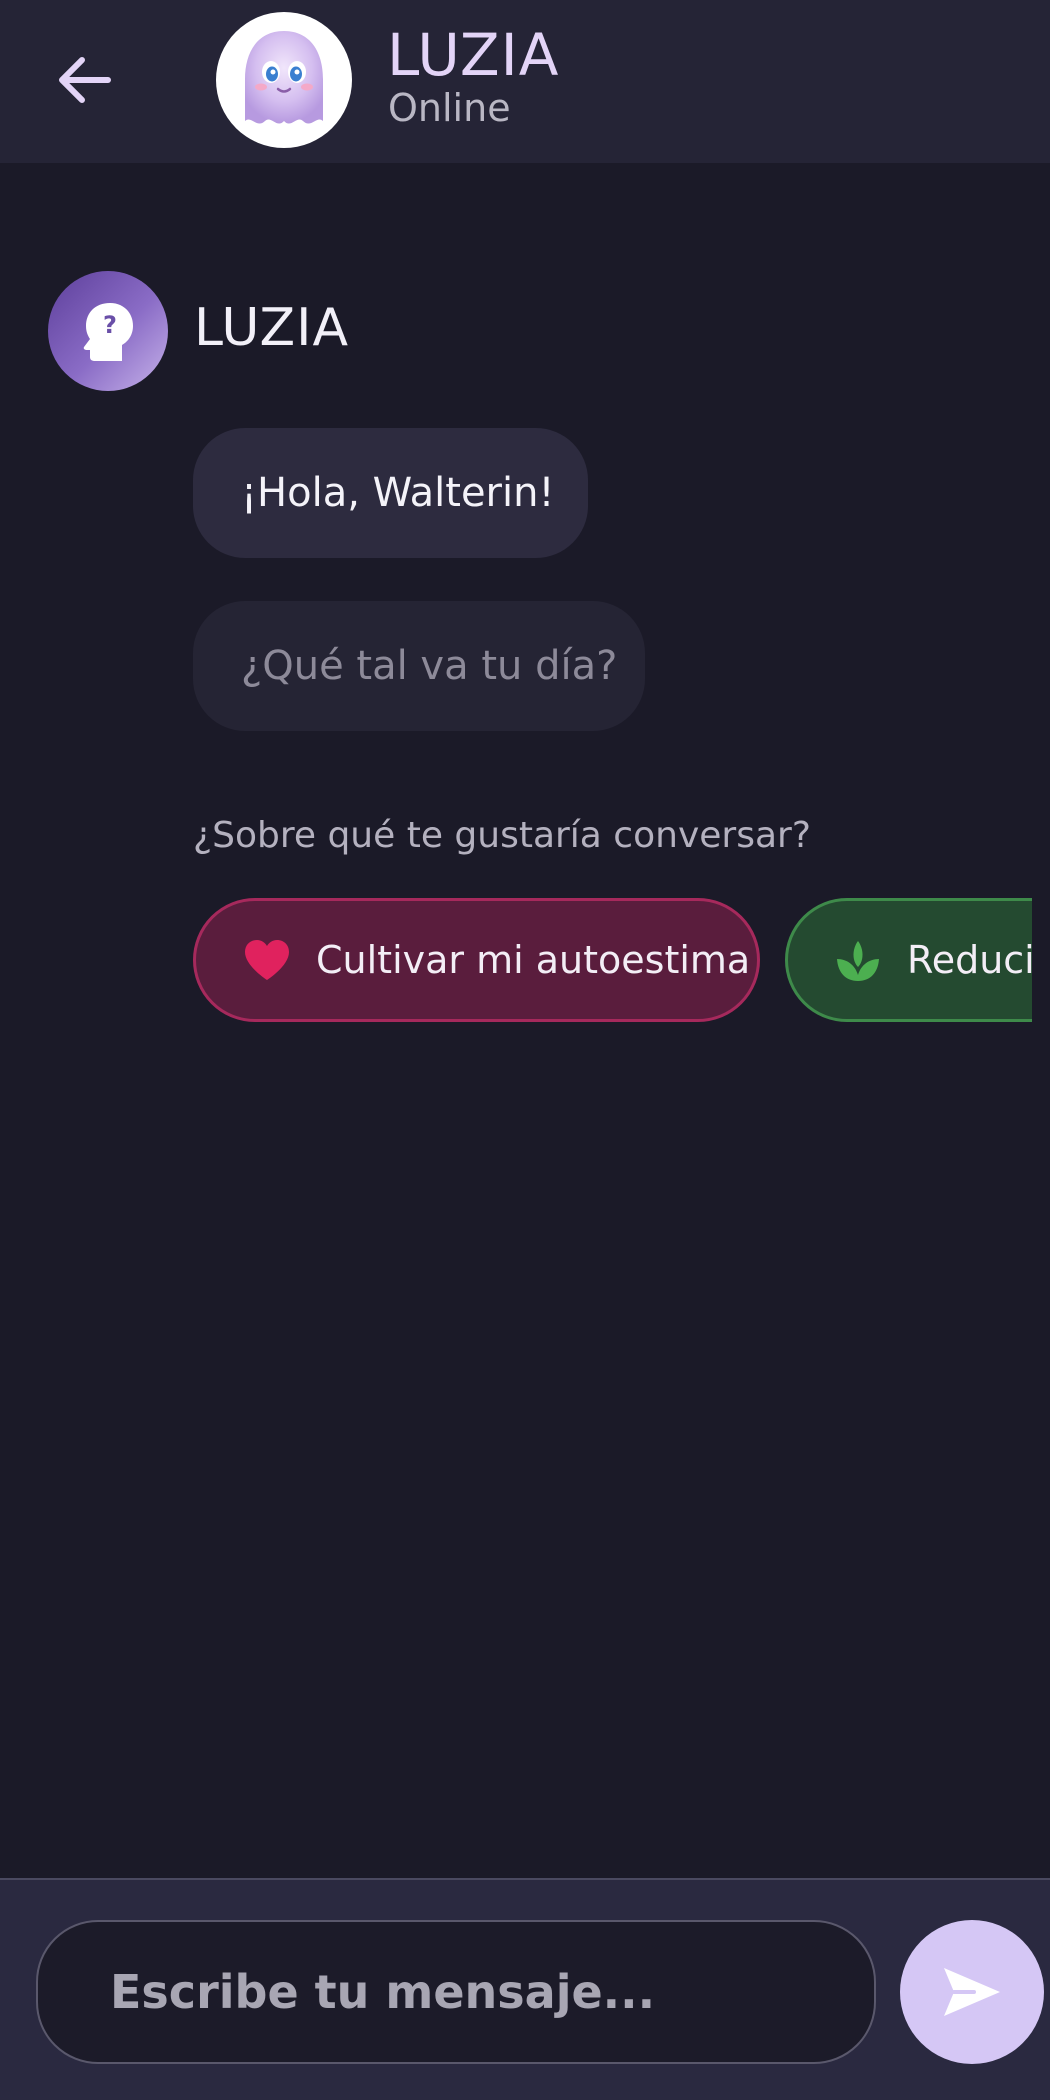 This screenshot has width=1050, height=2100. I want to click on chip-cultivar-autoestima: Cultivar mi autoestima, so click(476, 960).